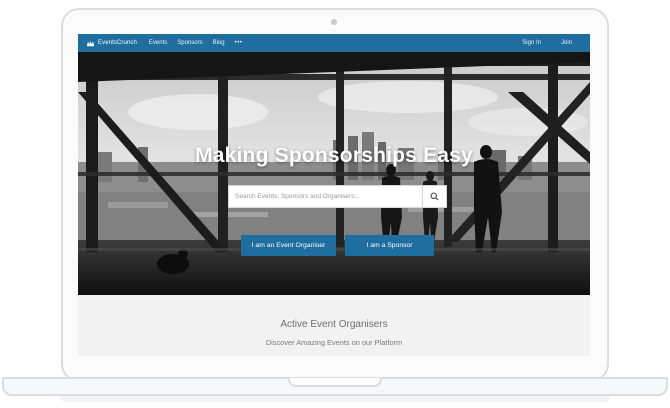  Describe the element at coordinates (334, 155) in the screenshot. I see `hero-title: Making Sponsorships Easy` at that location.